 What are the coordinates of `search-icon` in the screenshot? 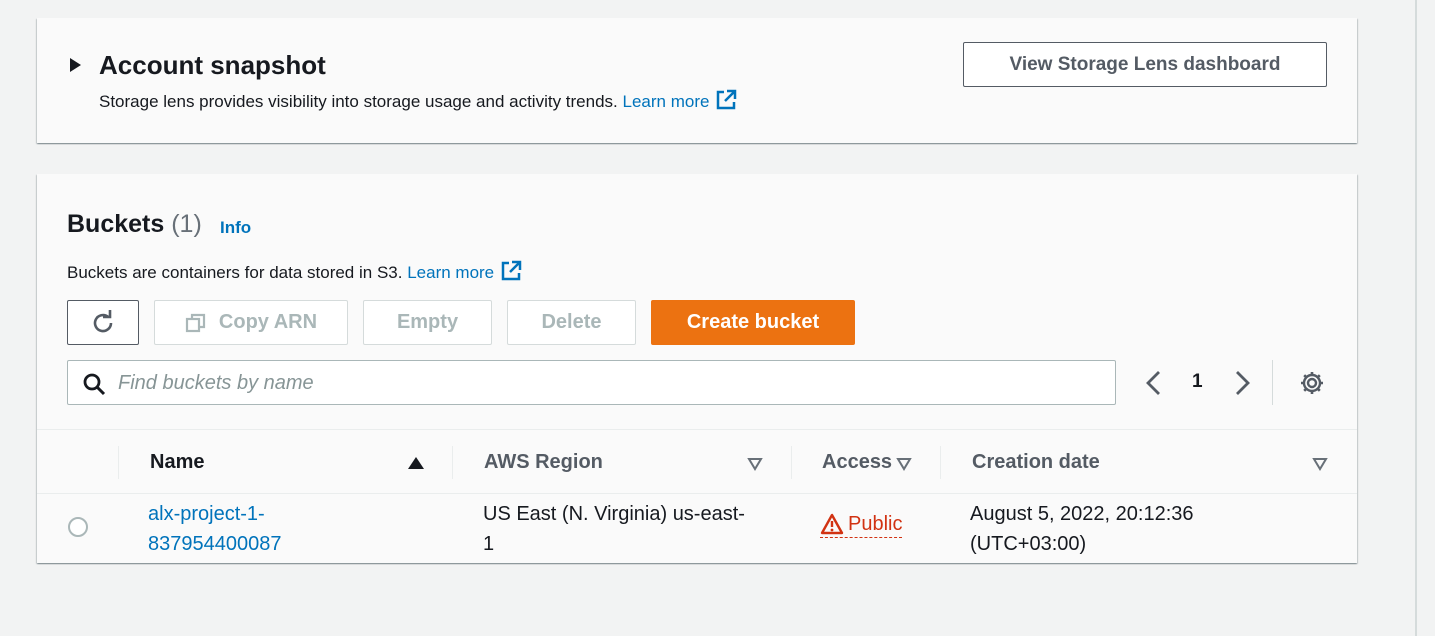 It's located at (94, 384).